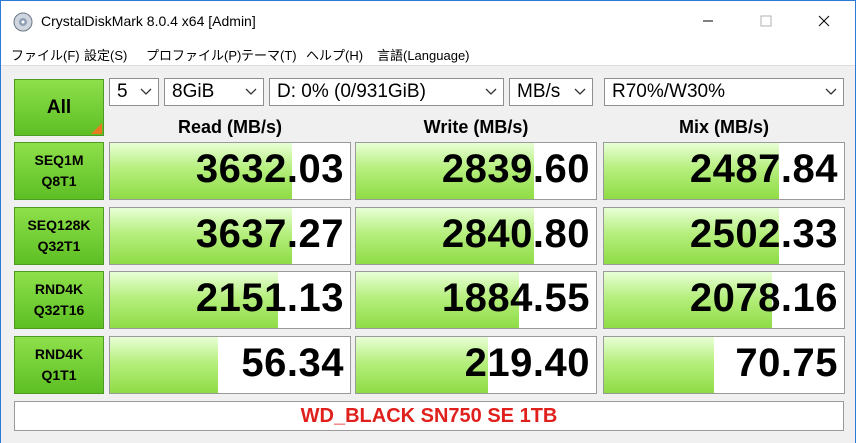 This screenshot has width=856, height=443. What do you see at coordinates (59, 181) in the screenshot?
I see `test-params: Q8T1` at bounding box center [59, 181].